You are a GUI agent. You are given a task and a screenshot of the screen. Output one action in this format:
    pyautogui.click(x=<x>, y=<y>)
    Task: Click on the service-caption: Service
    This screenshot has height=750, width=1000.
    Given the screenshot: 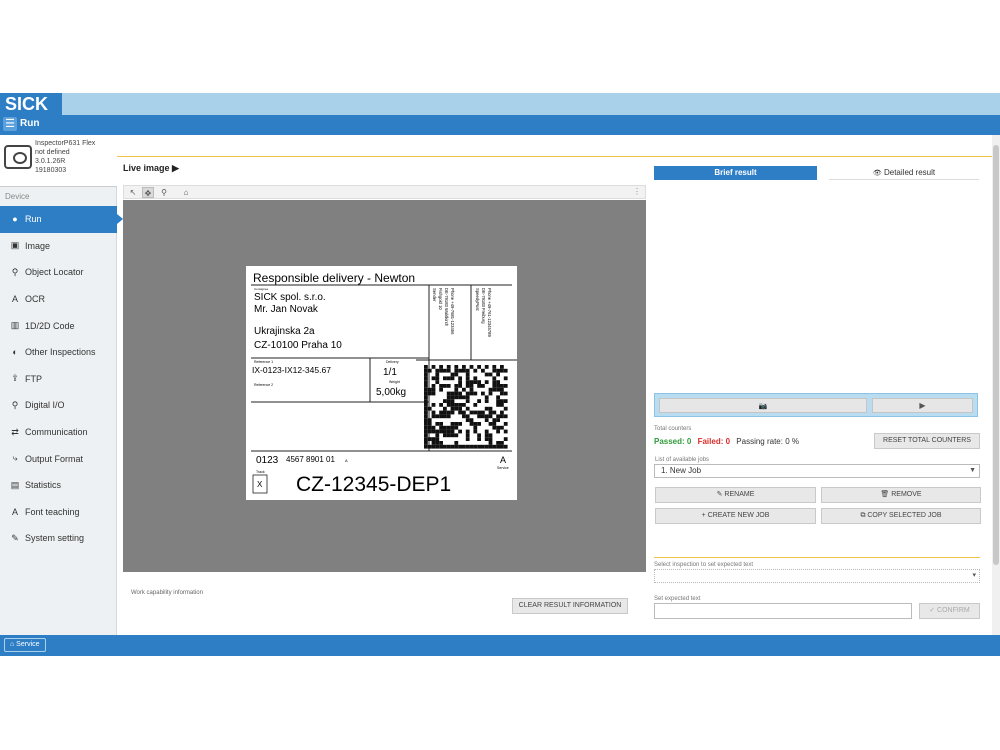 What is the action you would take?
    pyautogui.click(x=503, y=468)
    